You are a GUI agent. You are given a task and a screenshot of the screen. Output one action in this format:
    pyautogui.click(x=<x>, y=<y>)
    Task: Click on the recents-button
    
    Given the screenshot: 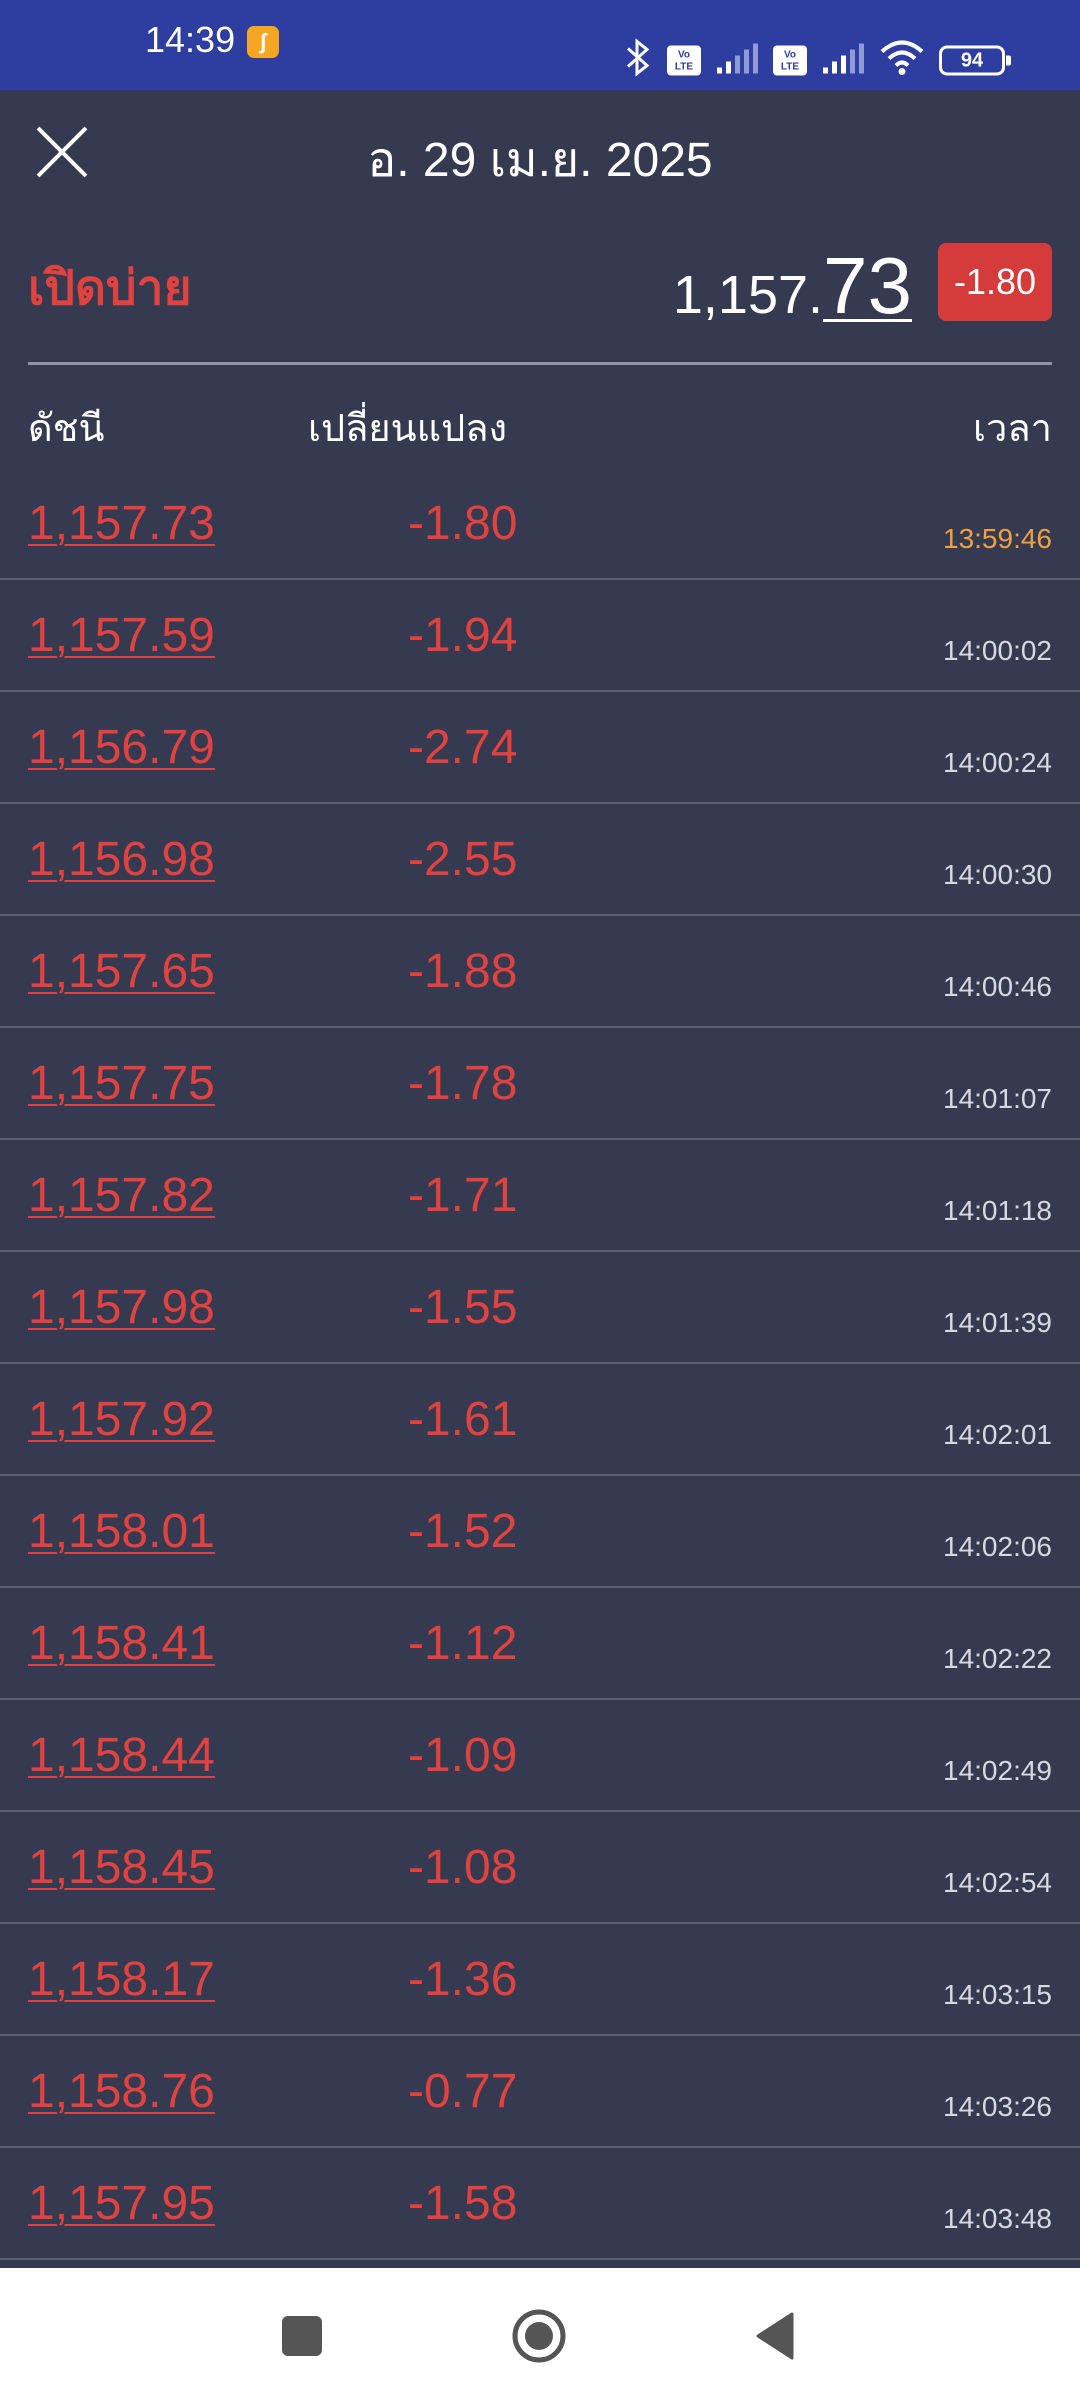 What is the action you would take?
    pyautogui.click(x=302, y=2336)
    